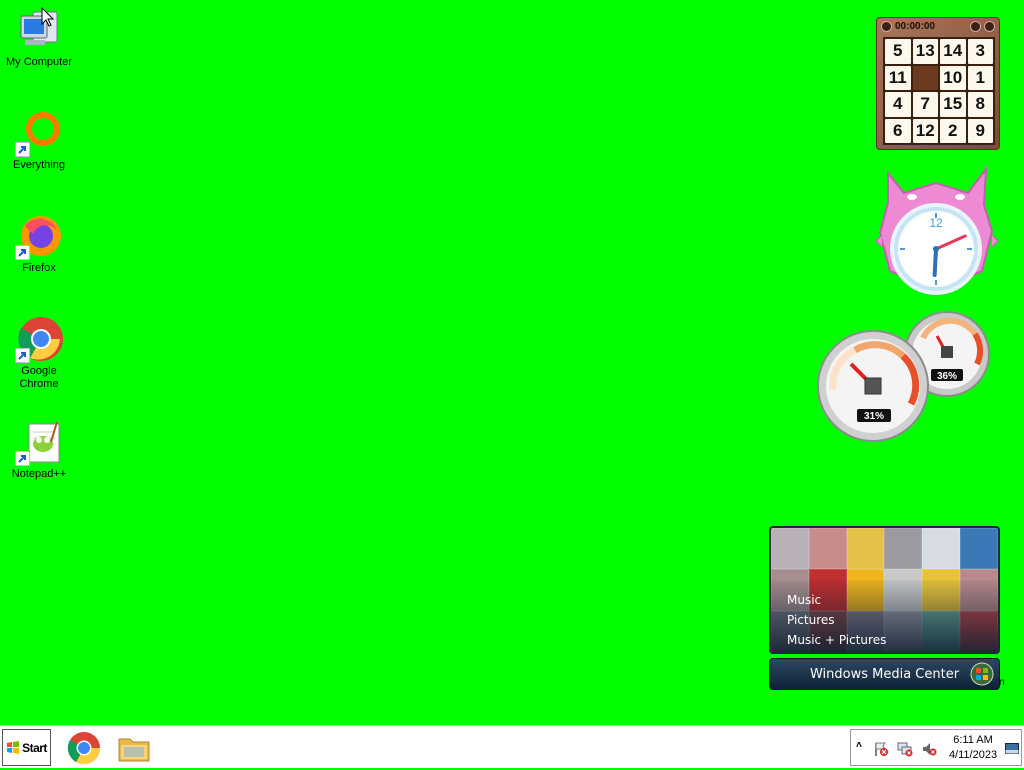 Image resolution: width=1024 pixels, height=770 pixels. What do you see at coordinates (39, 30) in the screenshot?
I see `computer-icon` at bounding box center [39, 30].